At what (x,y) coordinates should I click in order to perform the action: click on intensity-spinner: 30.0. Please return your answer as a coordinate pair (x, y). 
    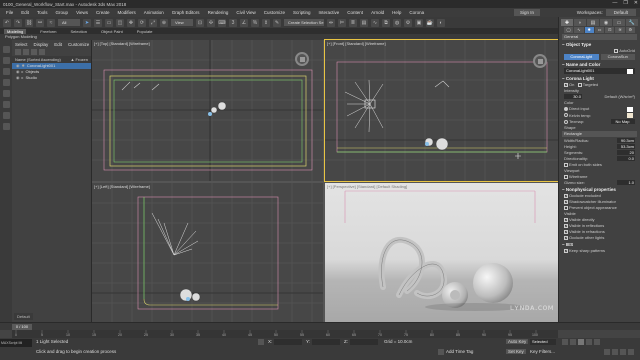
    Looking at the image, I should click on (573, 96).